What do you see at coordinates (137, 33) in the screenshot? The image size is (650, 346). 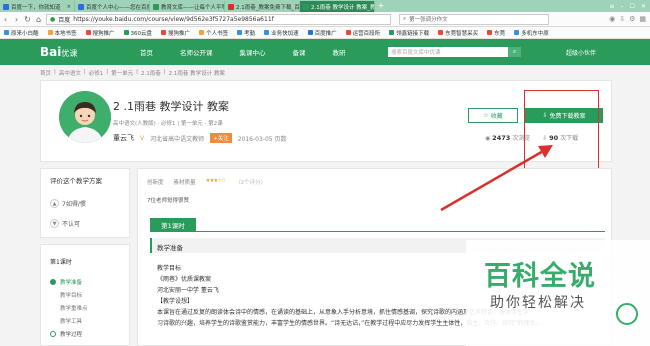 I see `bookmark-item: 360云盘` at bounding box center [137, 33].